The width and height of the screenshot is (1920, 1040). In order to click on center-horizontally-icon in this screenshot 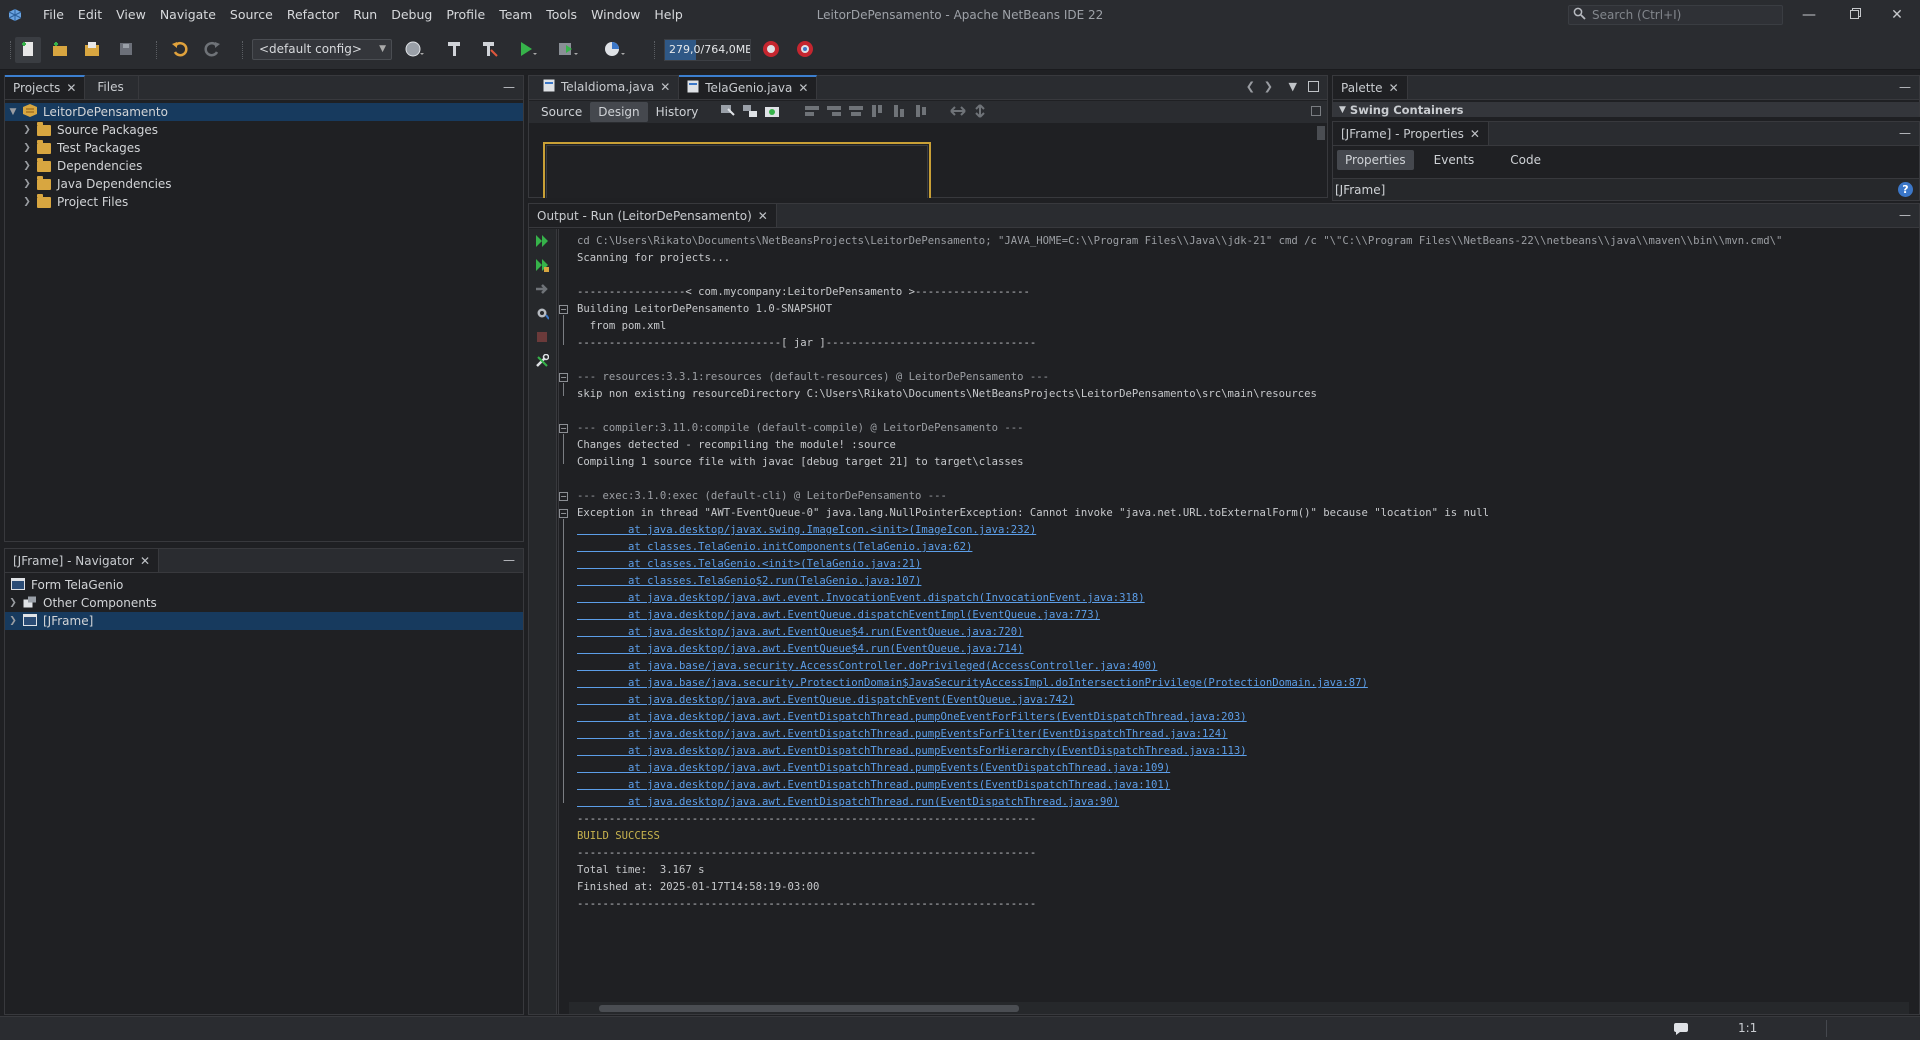, I will do `click(856, 112)`.